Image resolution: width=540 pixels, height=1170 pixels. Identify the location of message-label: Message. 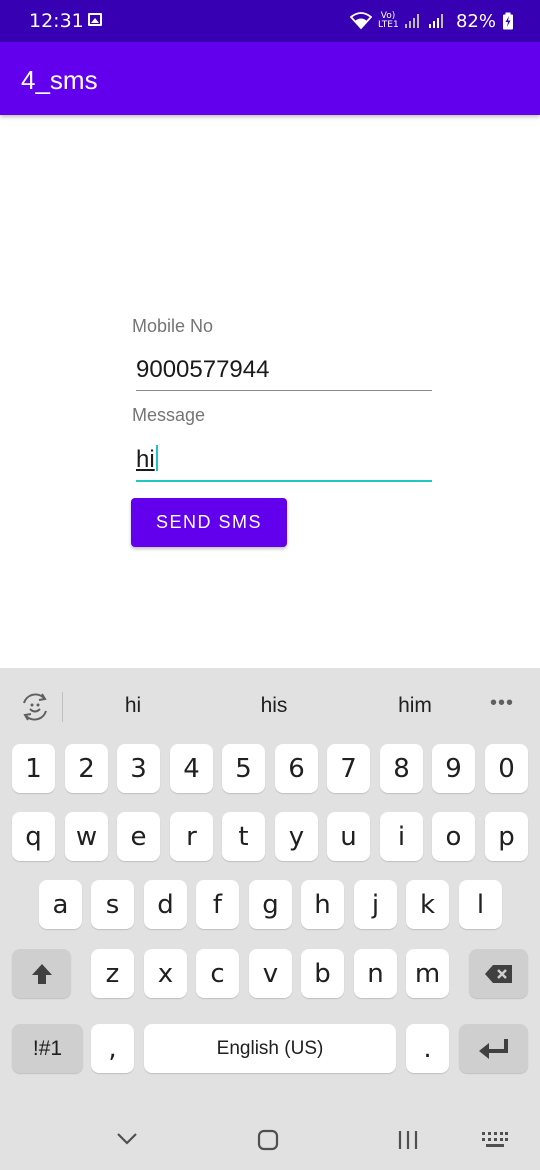
(169, 415).